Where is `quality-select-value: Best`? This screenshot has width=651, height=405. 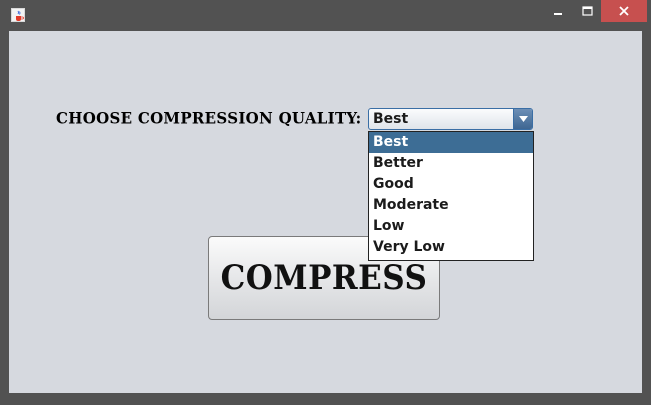 quality-select-value: Best is located at coordinates (391, 119).